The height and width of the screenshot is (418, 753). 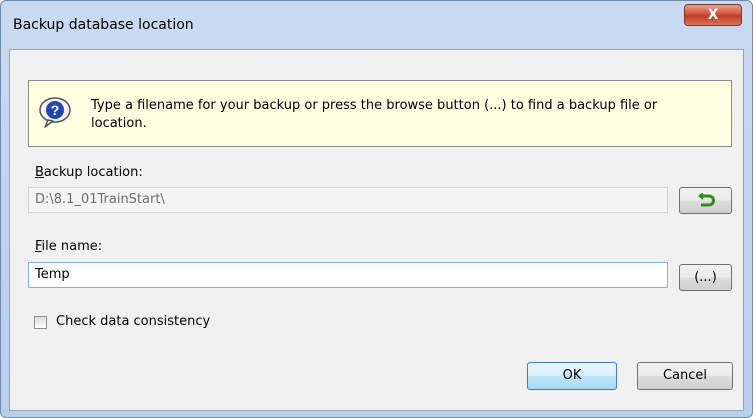 I want to click on backup-location-label: Backup location:, so click(x=89, y=172).